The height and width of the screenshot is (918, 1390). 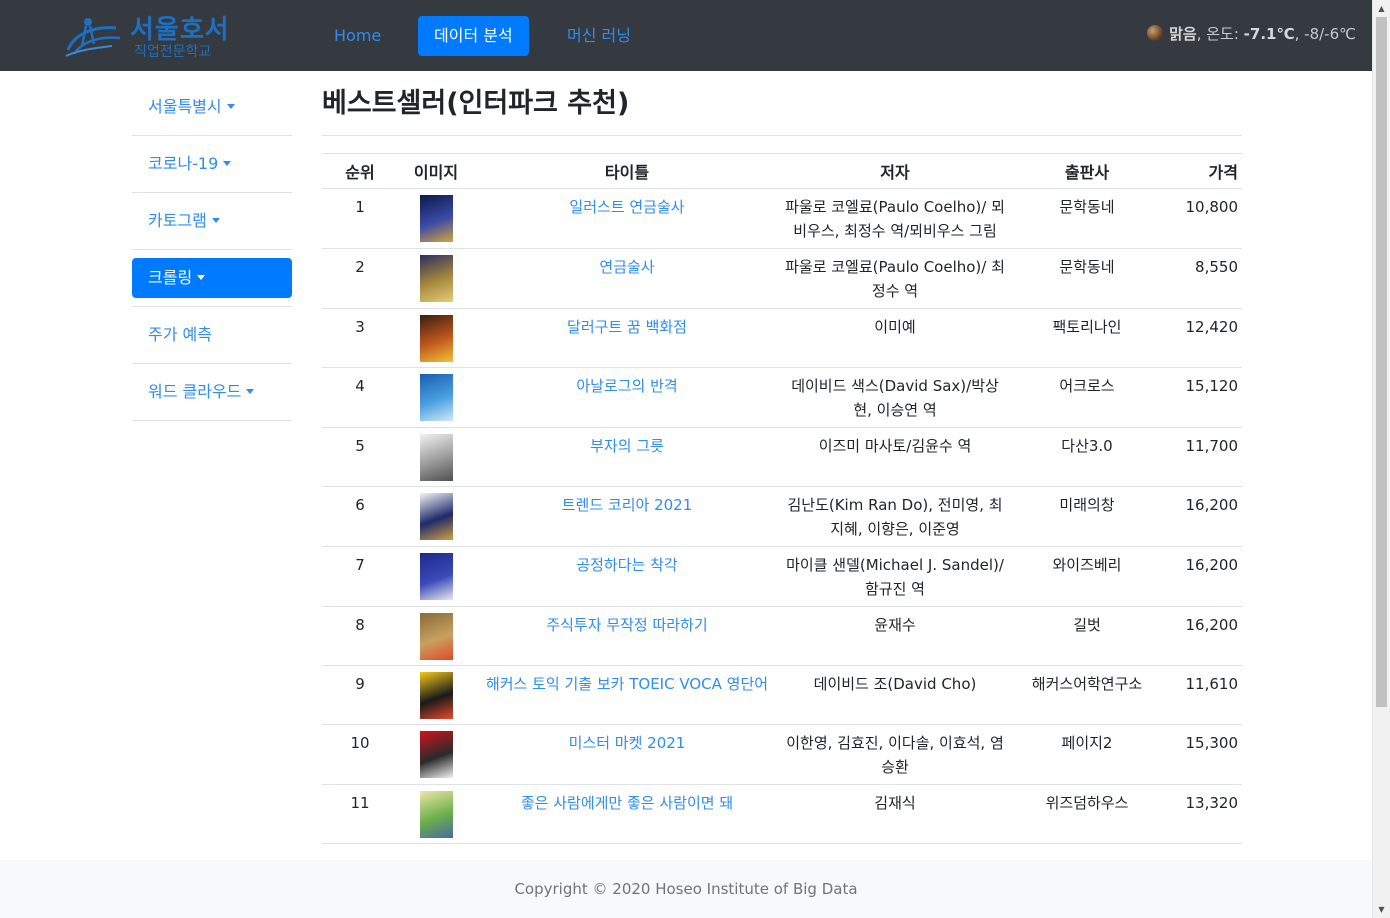 I want to click on sidebar-link-seoul: 서울특별시, so click(x=212, y=107).